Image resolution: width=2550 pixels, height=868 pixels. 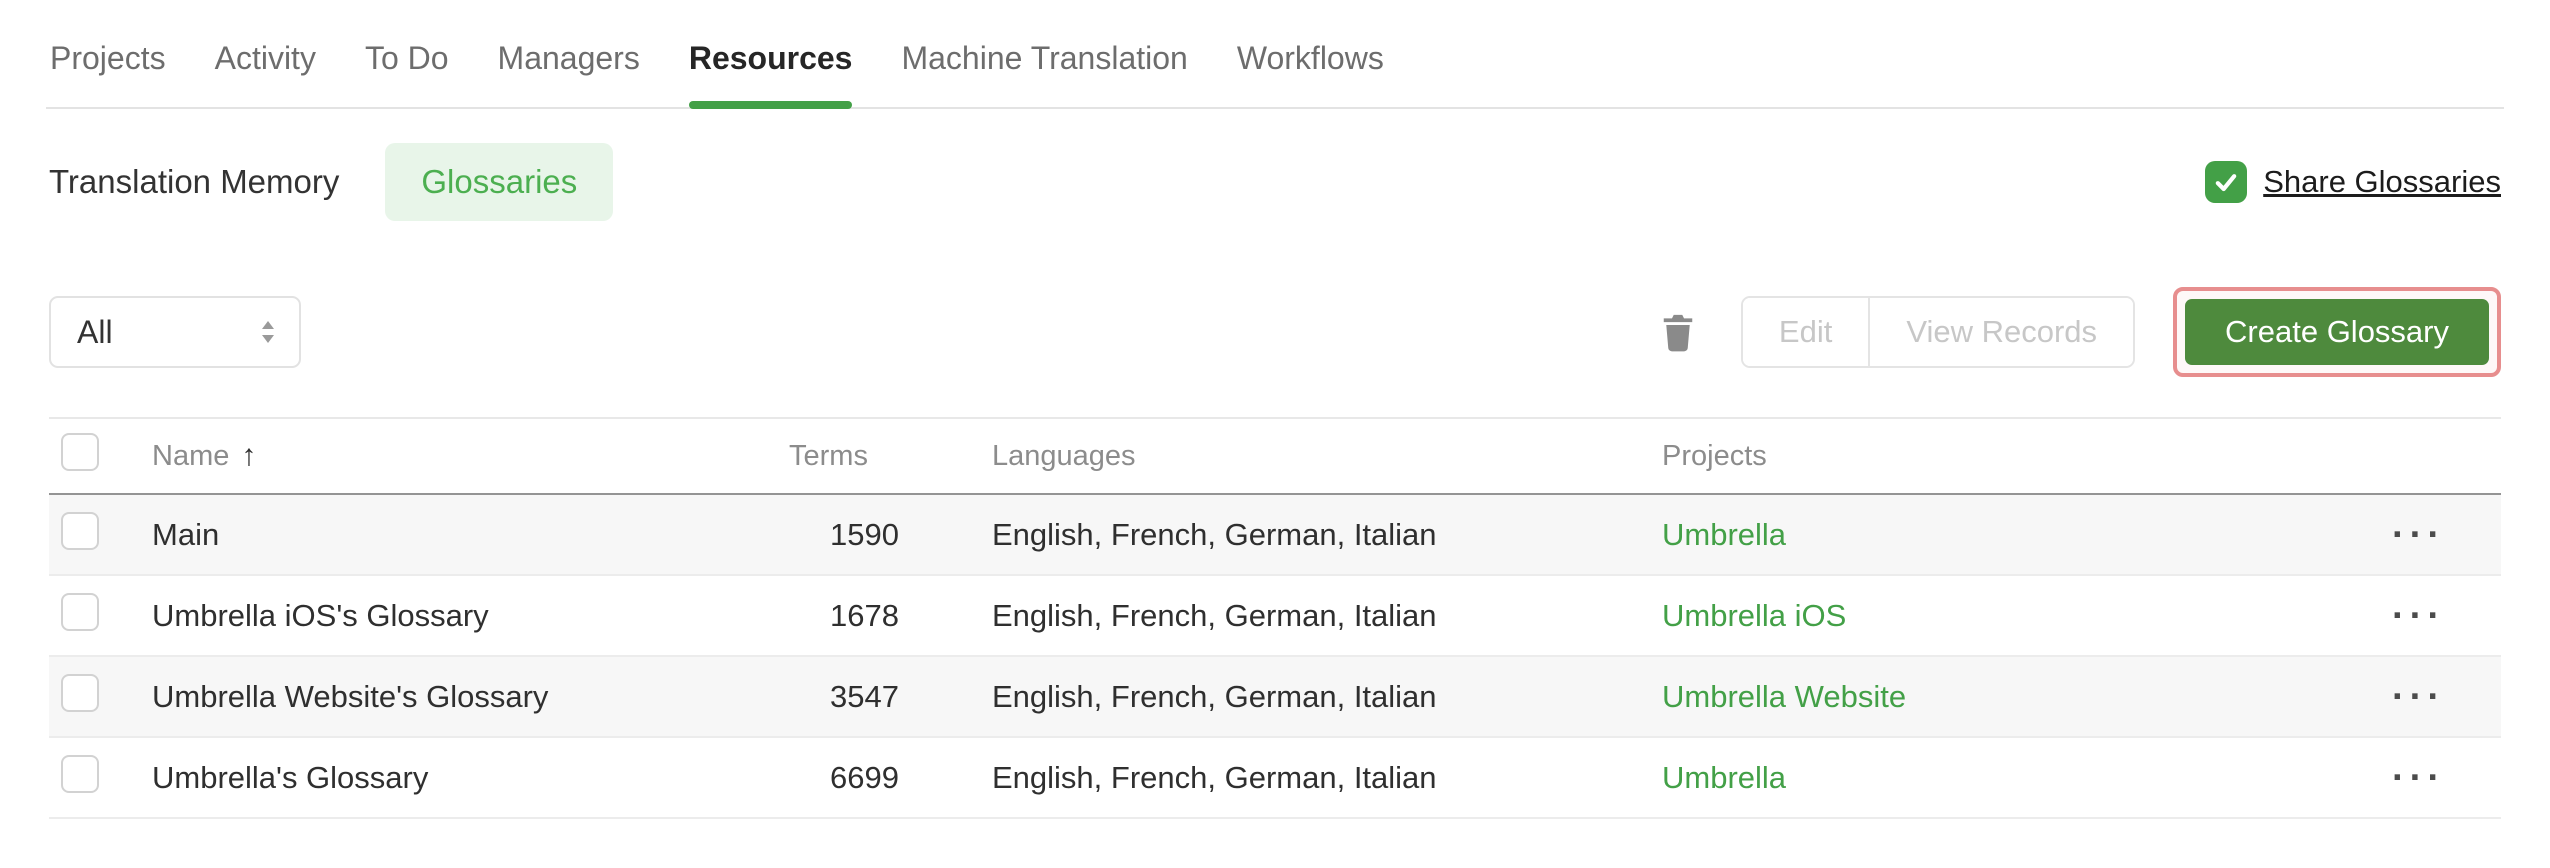 What do you see at coordinates (569, 73) in the screenshot?
I see `tab-managers: Managers` at bounding box center [569, 73].